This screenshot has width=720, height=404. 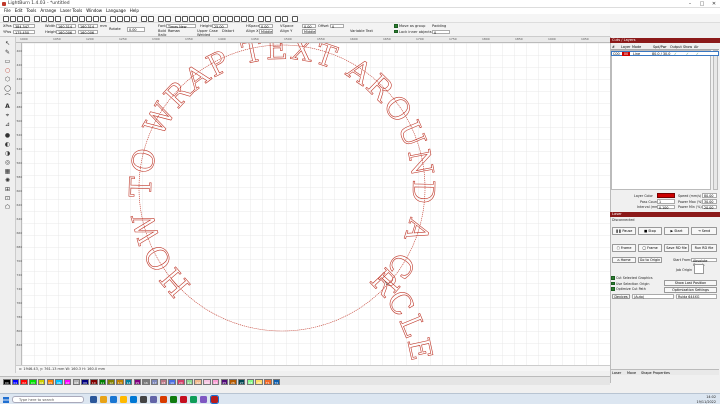 I want to click on edge-icon, so click(x=113, y=399).